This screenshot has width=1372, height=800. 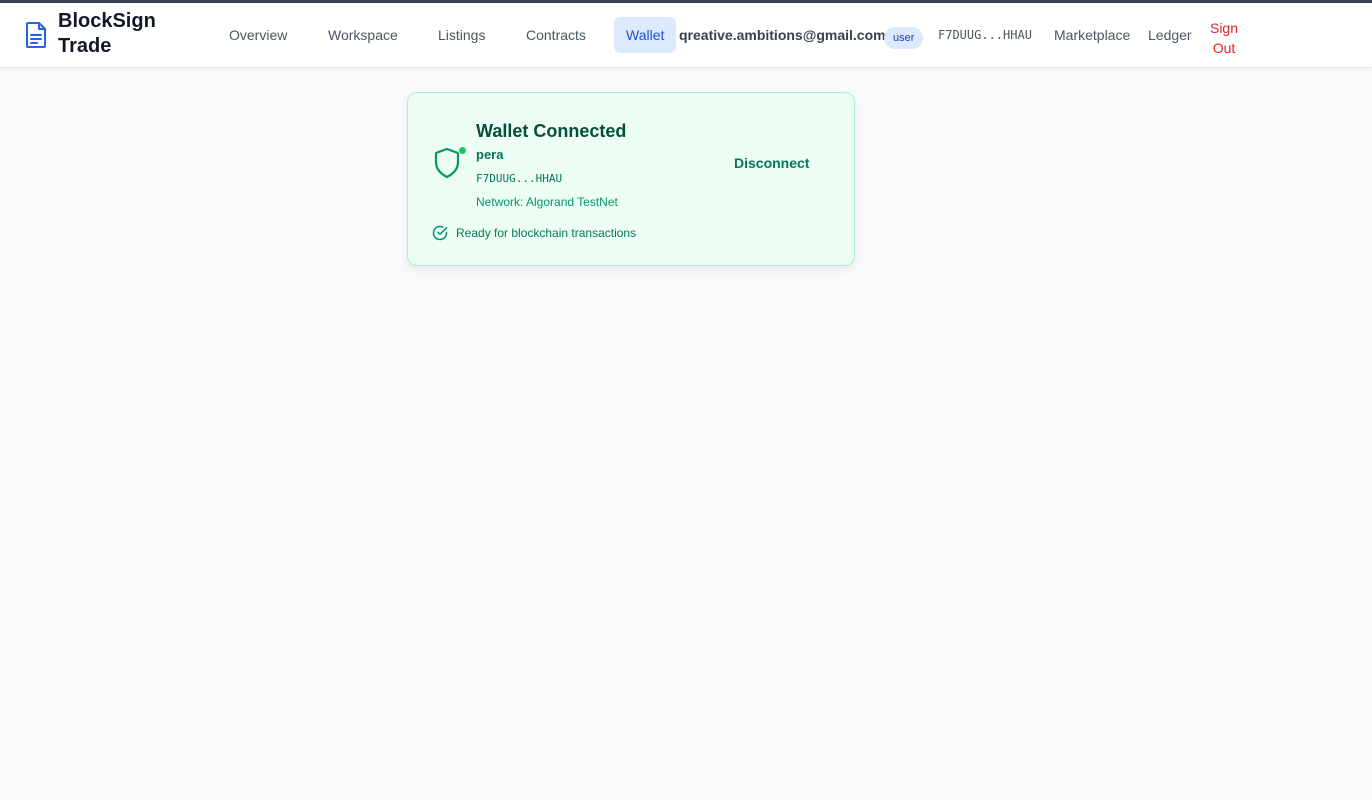 I want to click on brand: BlockSign Trade, so click(x=96, y=34).